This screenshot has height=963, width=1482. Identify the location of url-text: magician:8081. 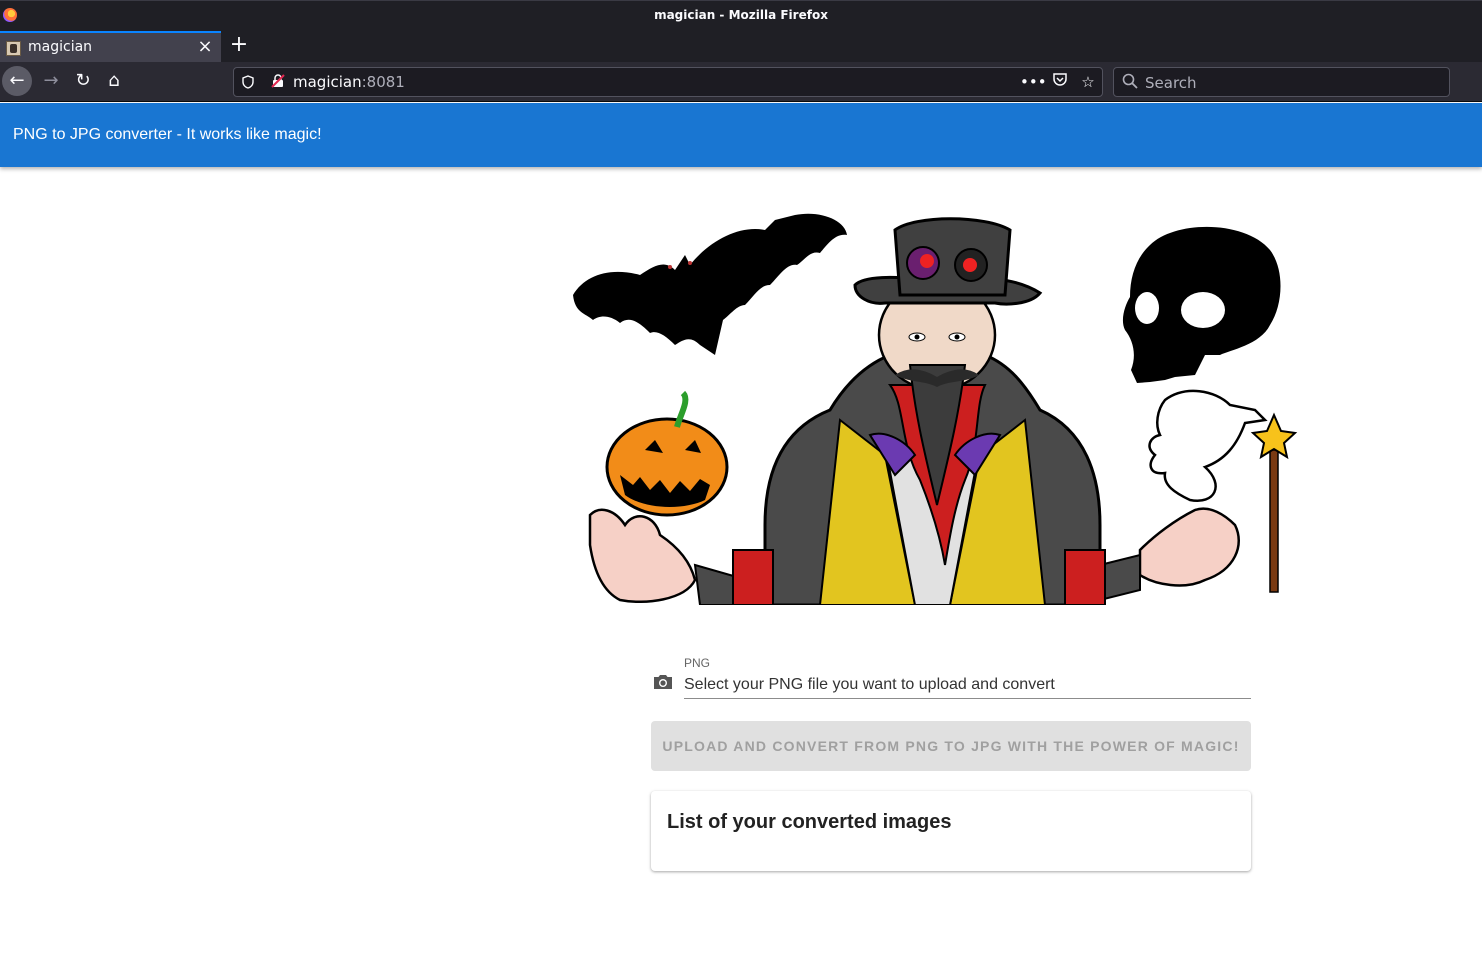
(349, 82).